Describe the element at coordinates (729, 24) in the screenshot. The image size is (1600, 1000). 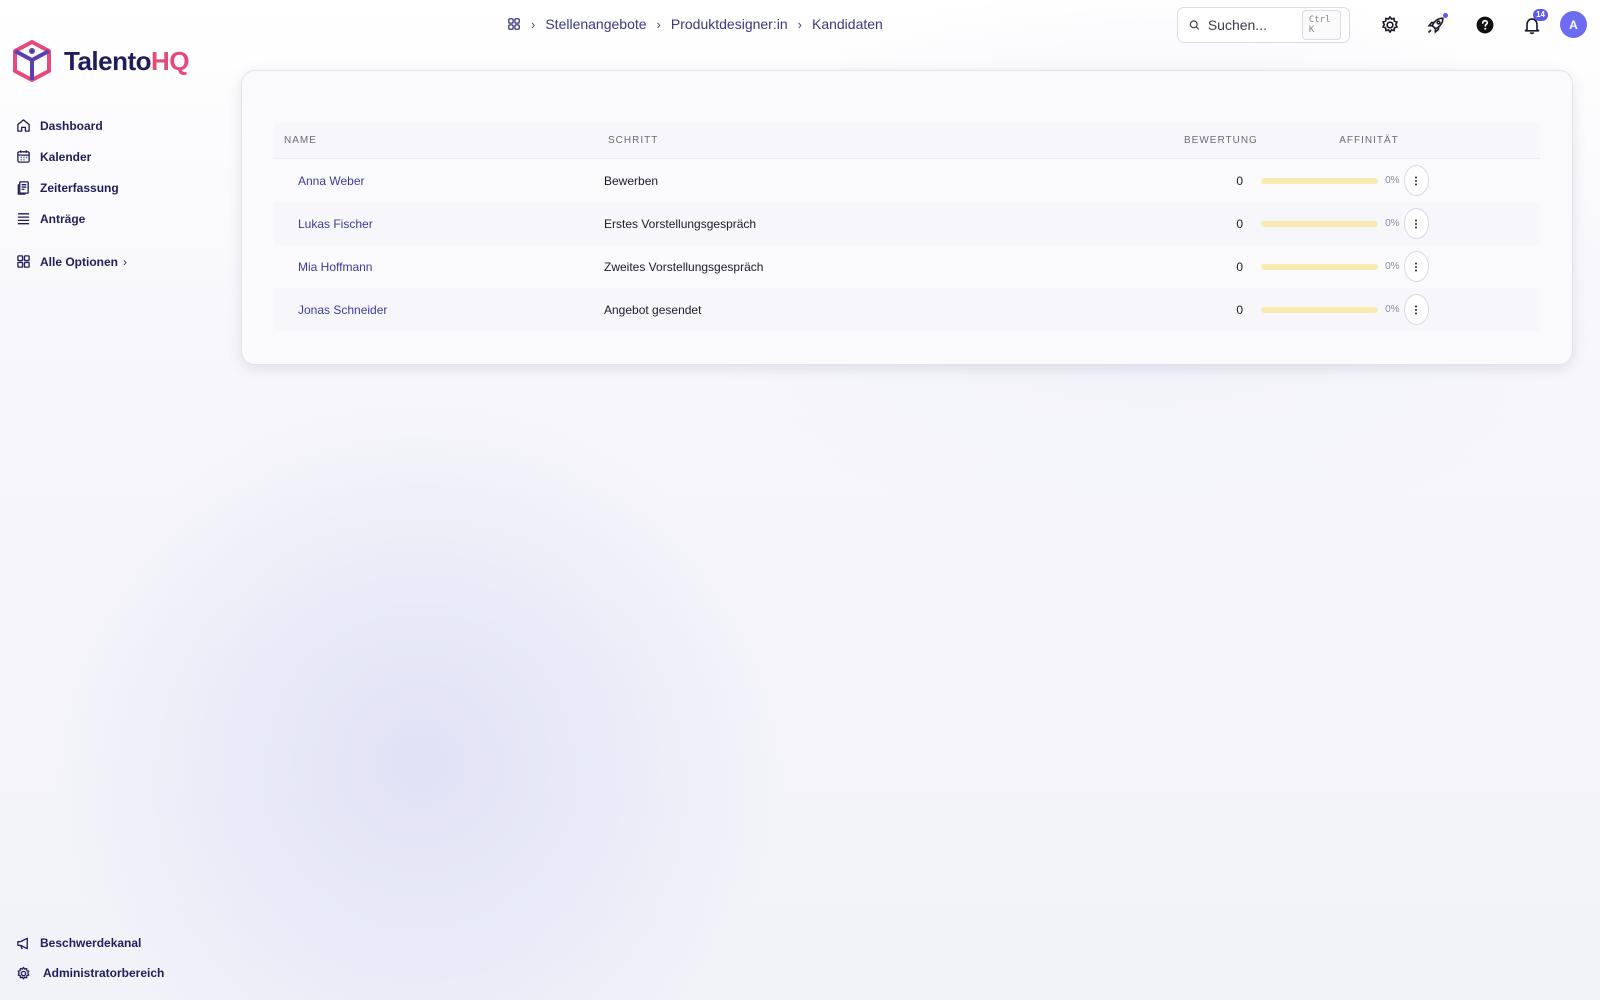
I see `breadcrumb-produktdesigner: Produktdesigner:in` at that location.